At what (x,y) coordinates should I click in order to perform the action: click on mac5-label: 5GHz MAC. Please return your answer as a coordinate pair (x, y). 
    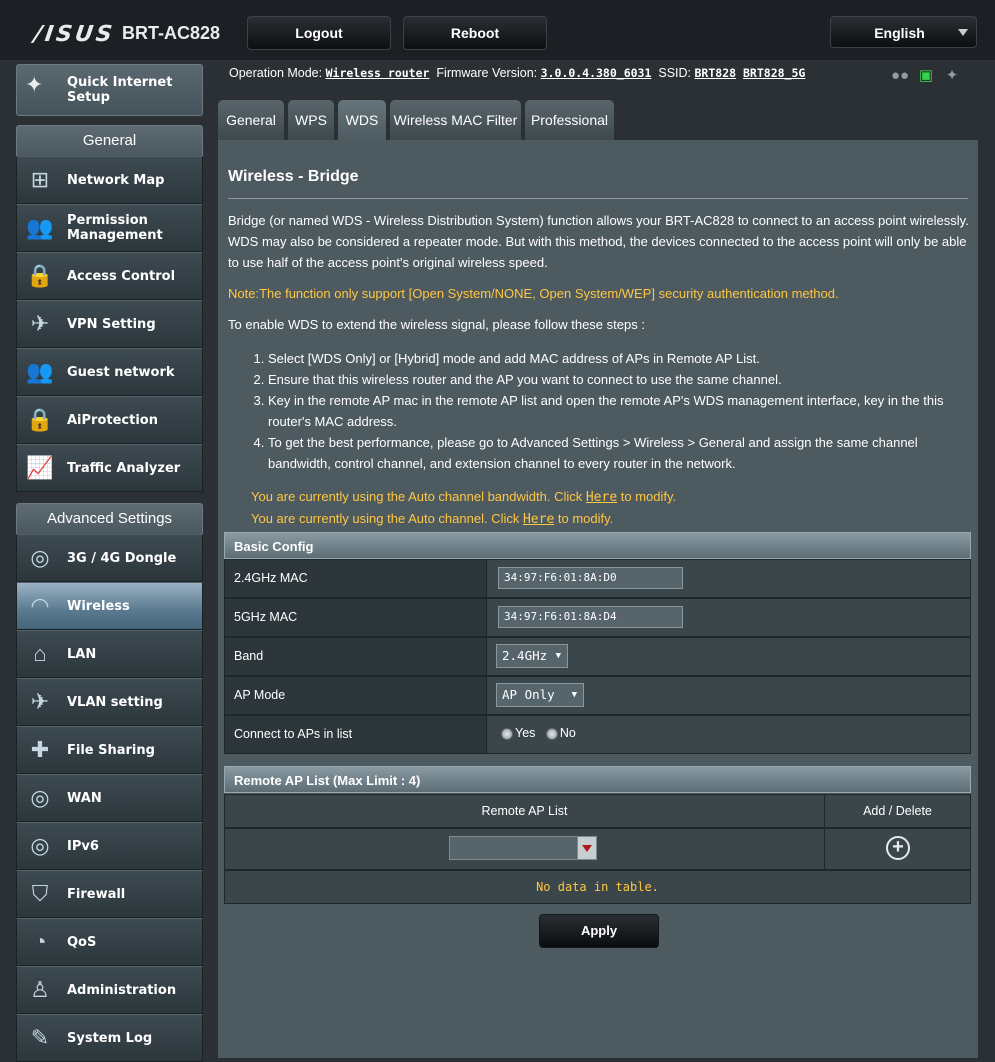
    Looking at the image, I should click on (356, 617).